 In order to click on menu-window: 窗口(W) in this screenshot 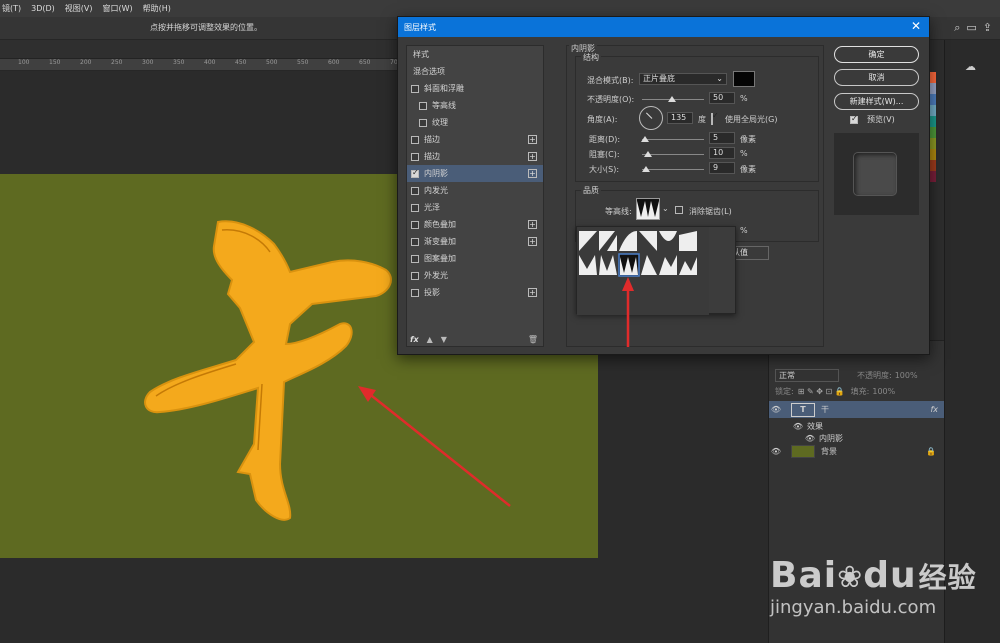, I will do `click(118, 8)`.